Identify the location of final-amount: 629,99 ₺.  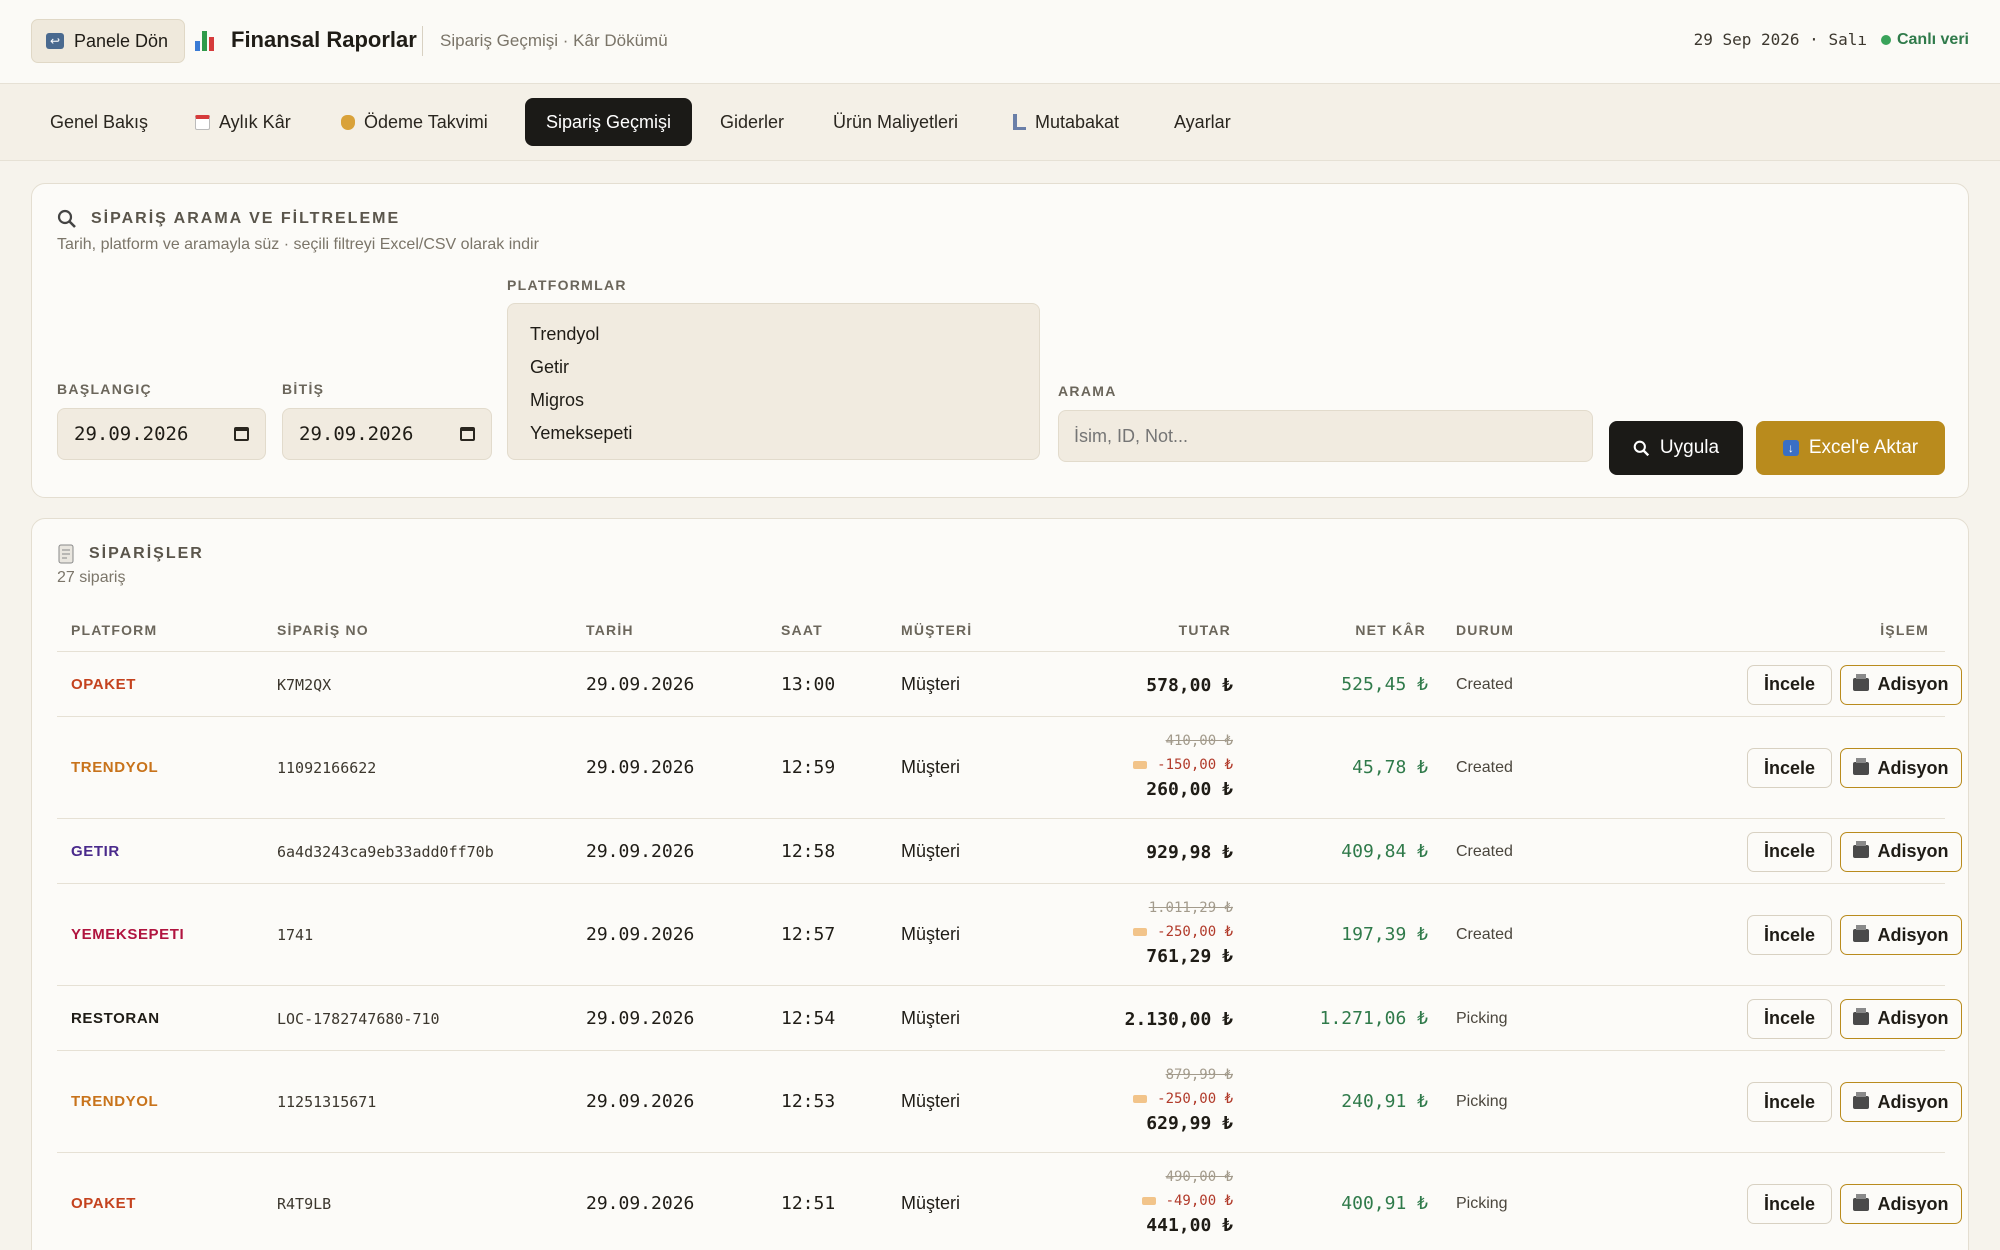
(1189, 1123).